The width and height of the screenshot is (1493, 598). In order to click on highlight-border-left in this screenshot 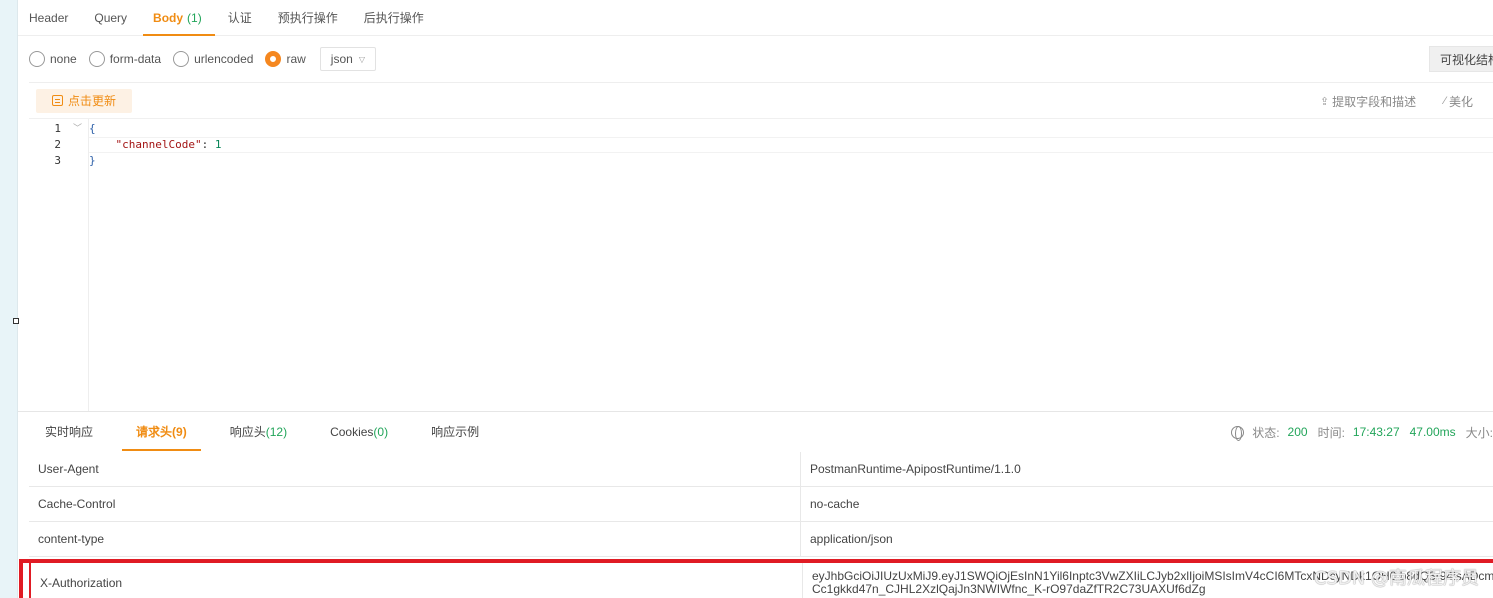, I will do `click(21, 578)`.